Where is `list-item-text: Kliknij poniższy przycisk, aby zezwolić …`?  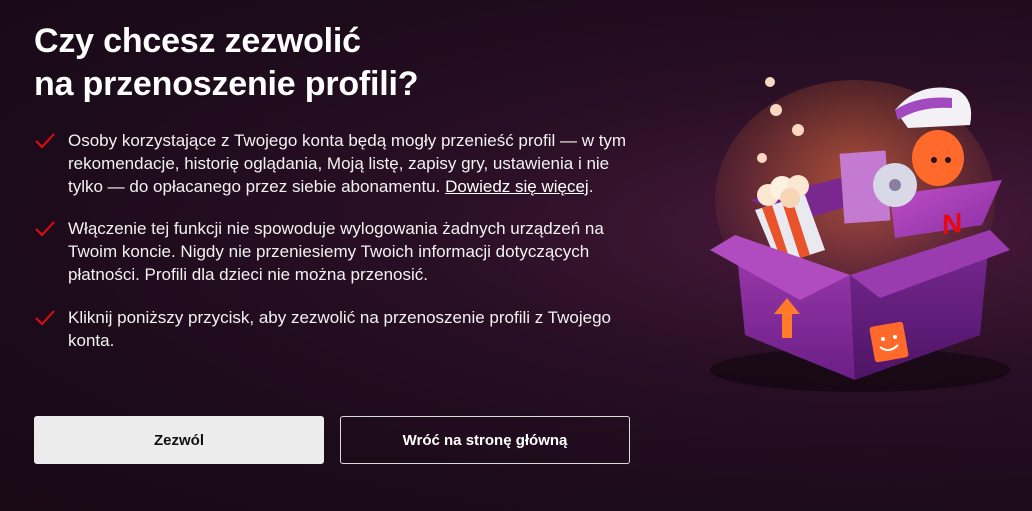
list-item-text: Kliknij poniższy przycisk, aby zezwolić … is located at coordinates (339, 329).